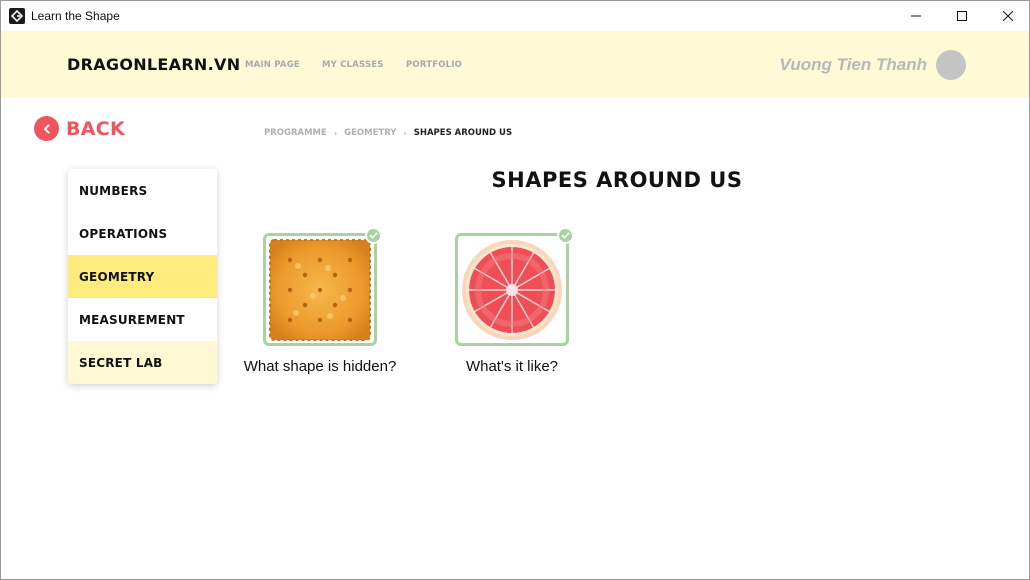  What do you see at coordinates (853, 65) in the screenshot?
I see `user-name: Vuong Tien Thanh` at bounding box center [853, 65].